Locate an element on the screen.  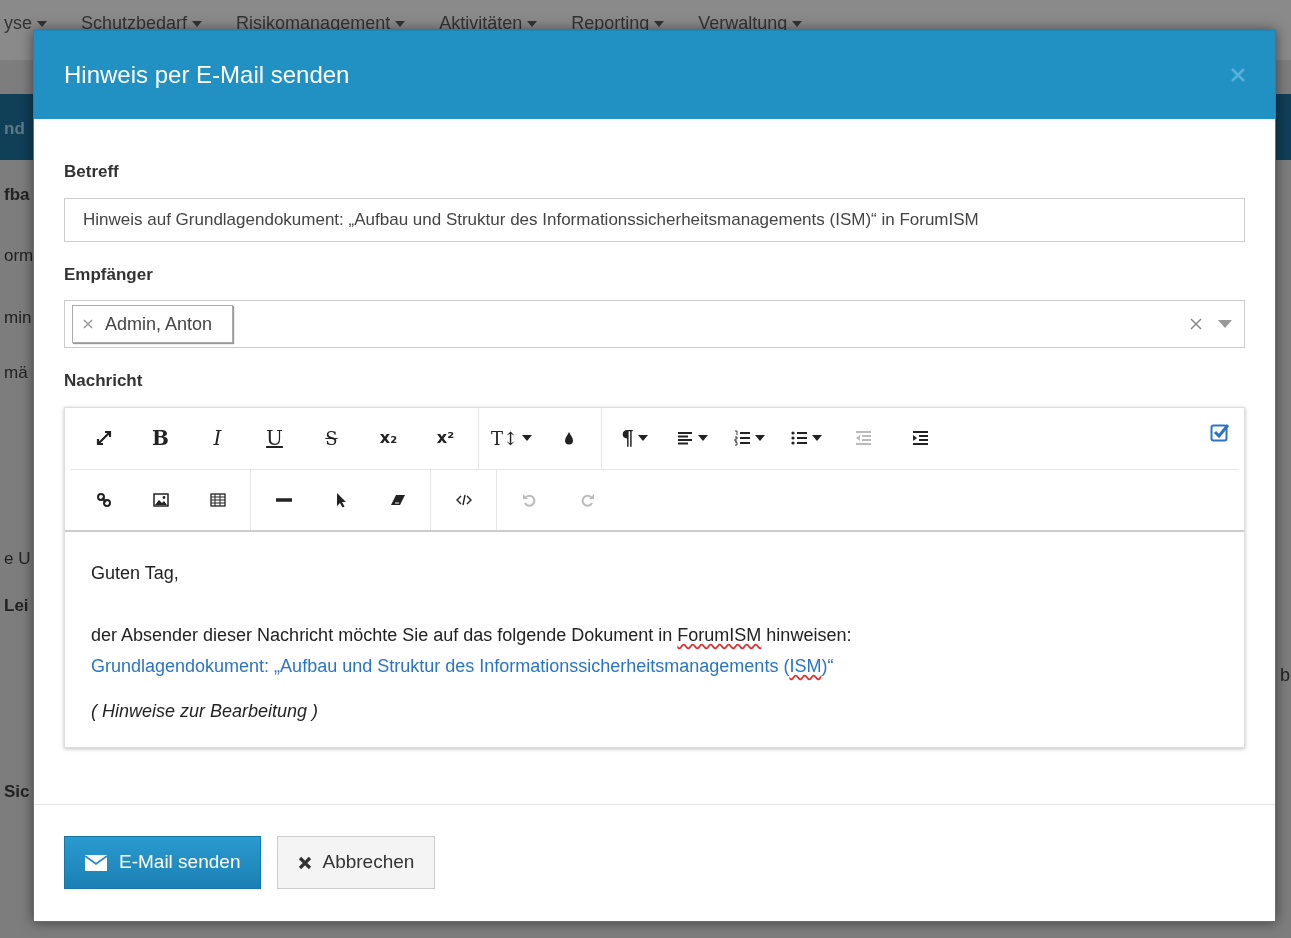
italic-button: I is located at coordinates (217, 438).